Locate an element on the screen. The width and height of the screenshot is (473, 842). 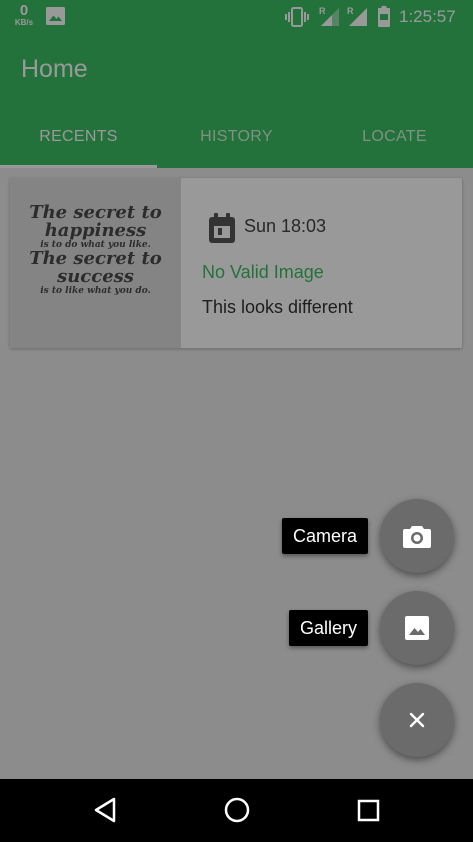
close-menu-button is located at coordinates (417, 720).